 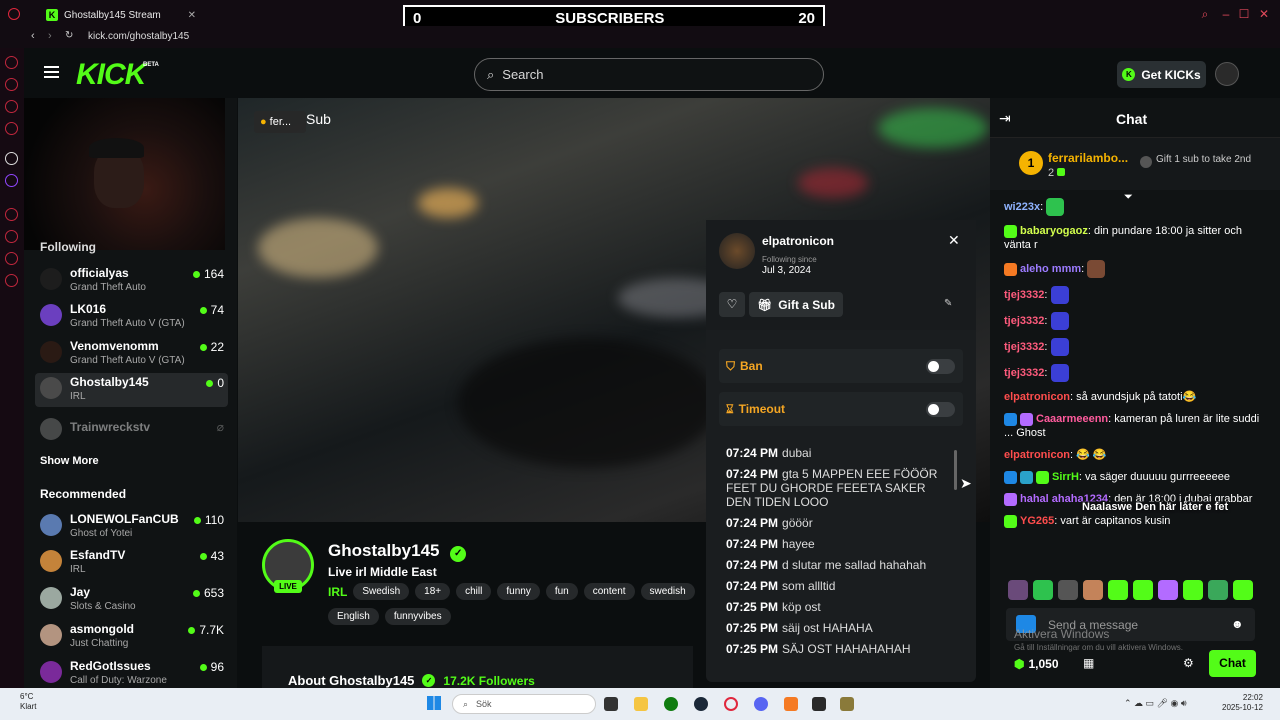 What do you see at coordinates (111, 75) in the screenshot?
I see `kick-logo: KICK` at bounding box center [111, 75].